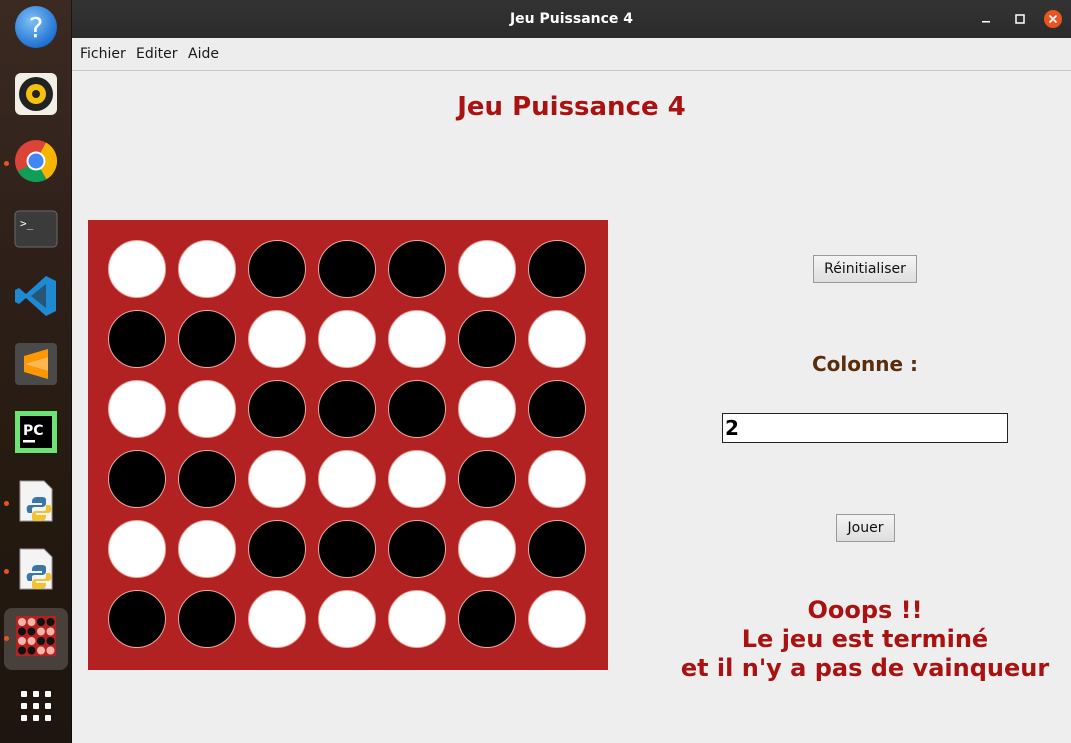 Image resolution: width=1071 pixels, height=743 pixels. I want to click on close-button, so click(1053, 19).